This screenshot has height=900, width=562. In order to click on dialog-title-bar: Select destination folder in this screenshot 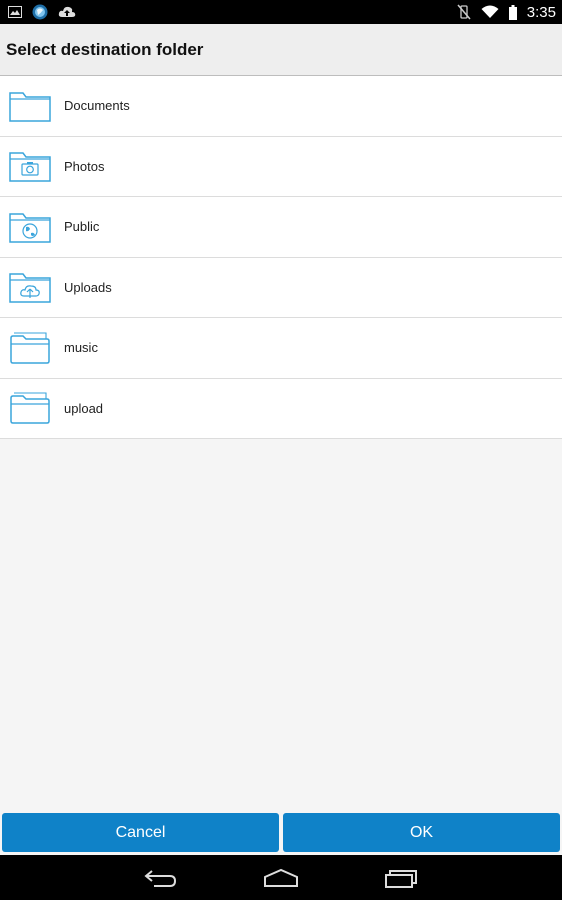, I will do `click(281, 50)`.